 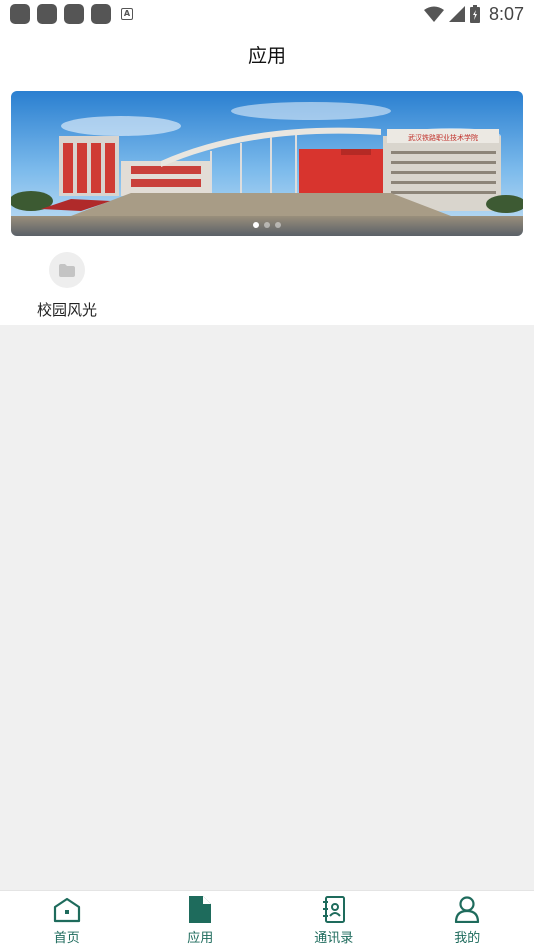 I want to click on home-icon, so click(x=66, y=910).